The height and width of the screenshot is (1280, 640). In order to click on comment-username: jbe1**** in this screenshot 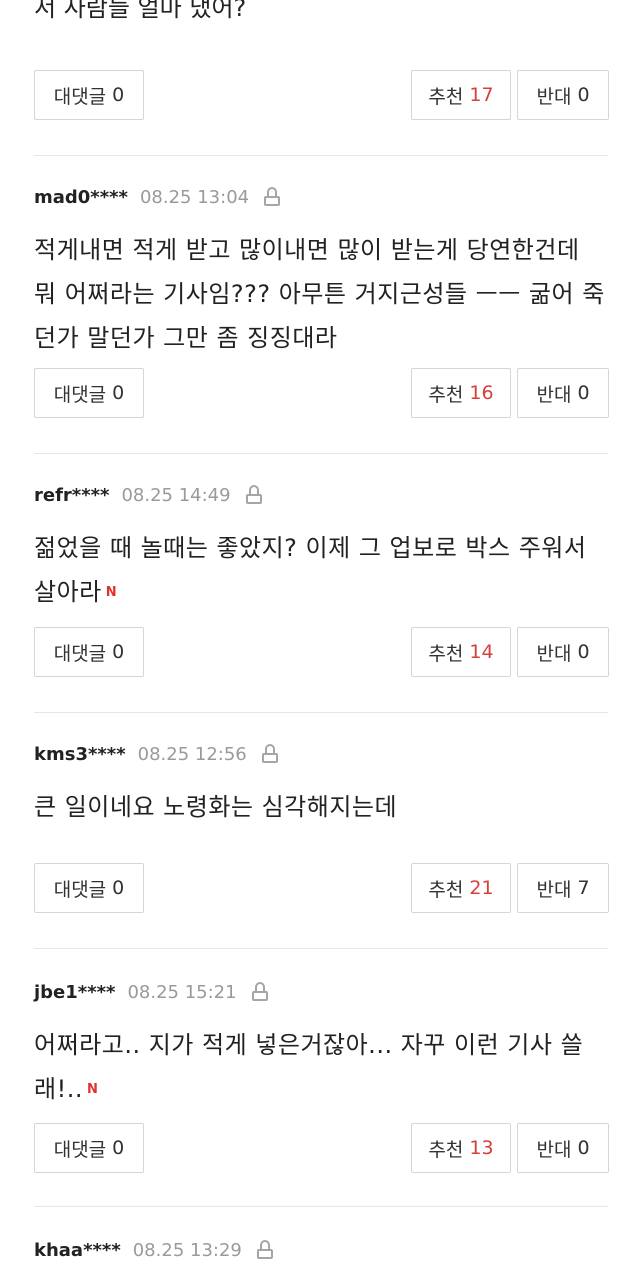, I will do `click(74, 992)`.